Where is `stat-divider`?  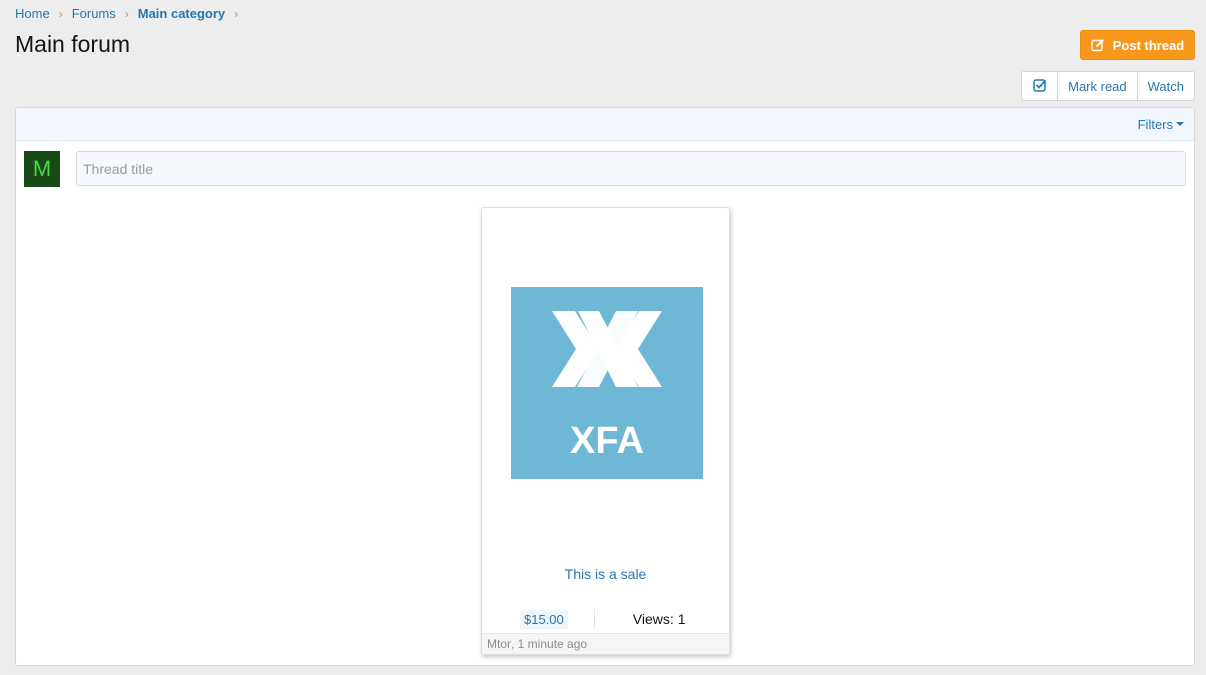
stat-divider is located at coordinates (594, 619).